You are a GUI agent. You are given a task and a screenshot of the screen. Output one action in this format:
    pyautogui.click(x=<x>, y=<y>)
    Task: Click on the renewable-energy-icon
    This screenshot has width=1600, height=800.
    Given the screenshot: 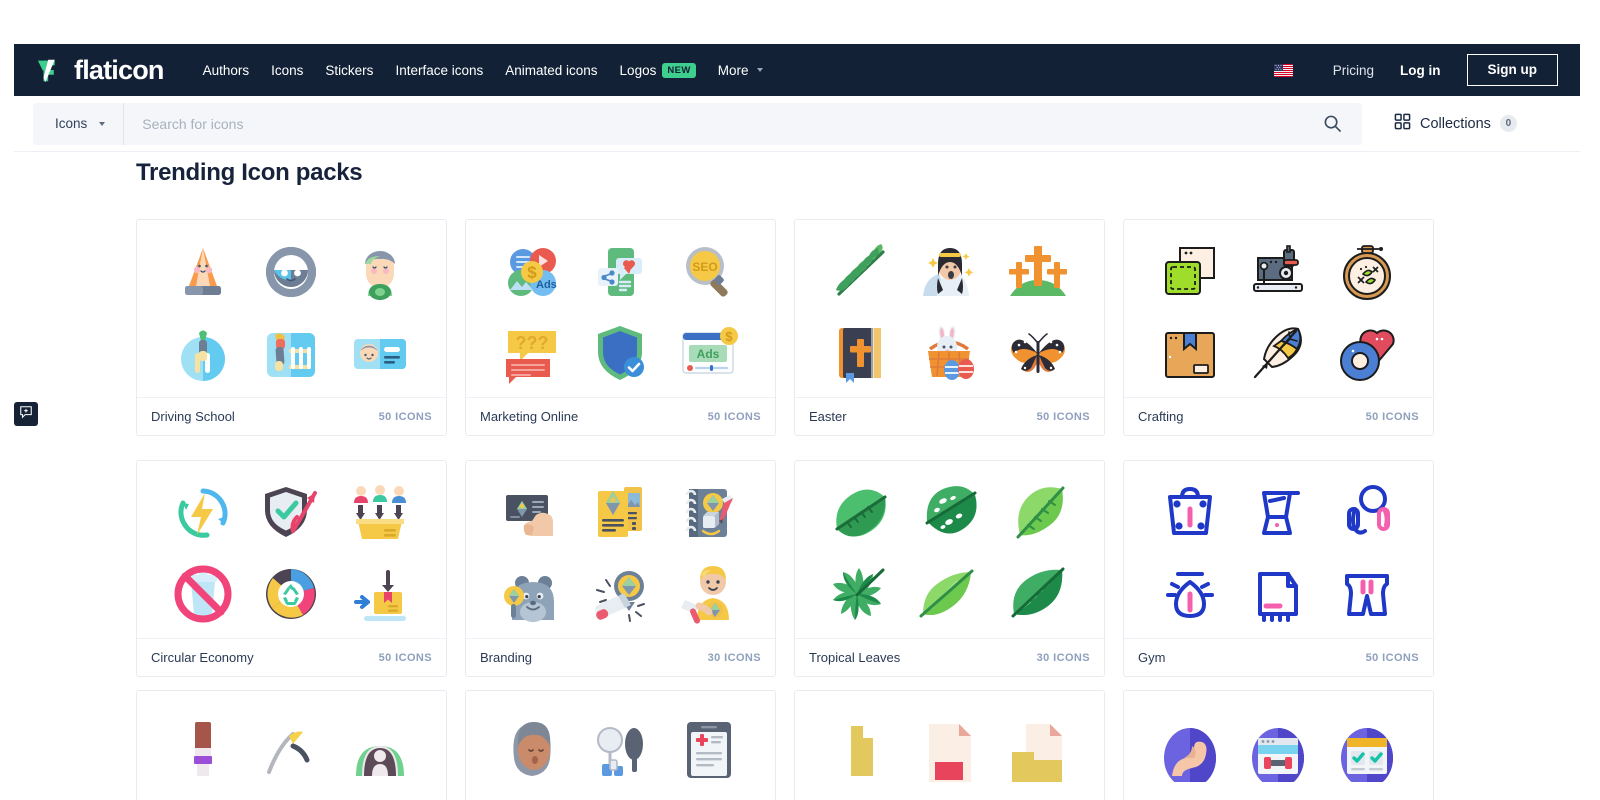 What is the action you would take?
    pyautogui.click(x=203, y=513)
    